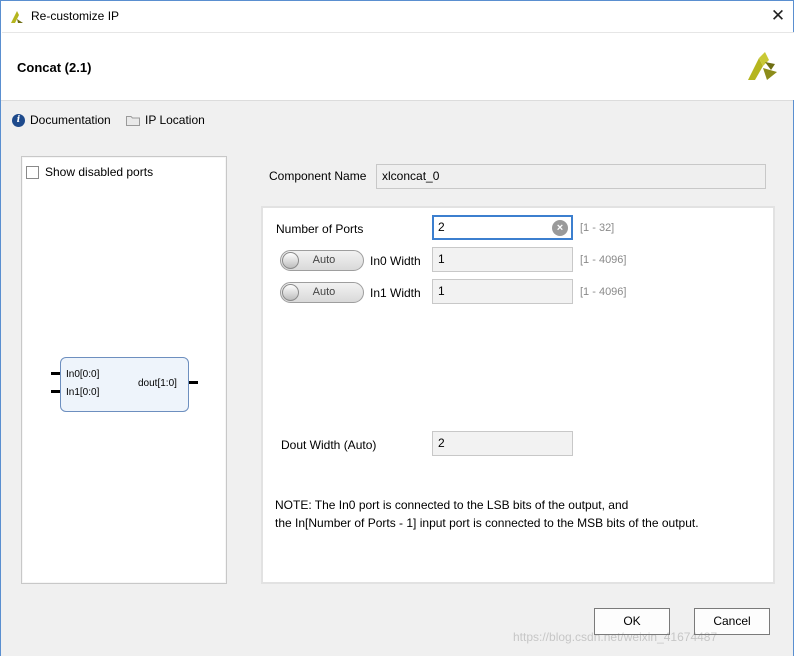 This screenshot has width=794, height=656. I want to click on in0-width-field: 1, so click(502, 259).